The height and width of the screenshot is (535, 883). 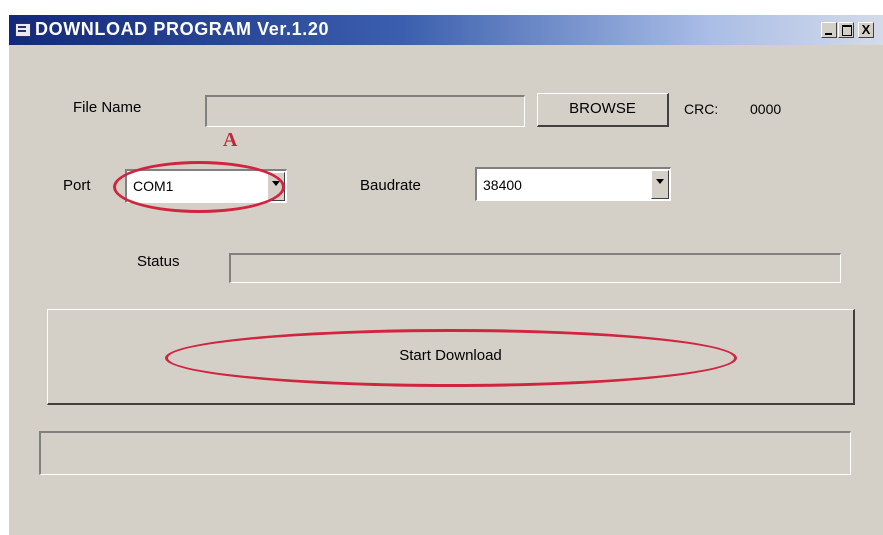 What do you see at coordinates (535, 268) in the screenshot?
I see `status-field` at bounding box center [535, 268].